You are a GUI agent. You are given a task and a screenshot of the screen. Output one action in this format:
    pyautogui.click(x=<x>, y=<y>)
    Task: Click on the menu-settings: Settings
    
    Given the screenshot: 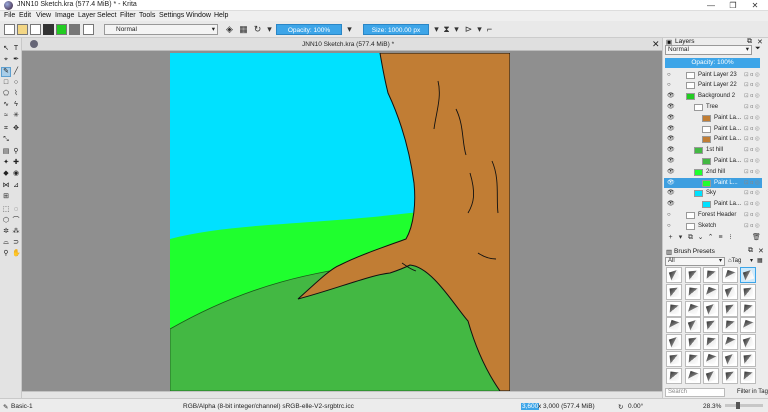 What is the action you would take?
    pyautogui.click(x=171, y=15)
    